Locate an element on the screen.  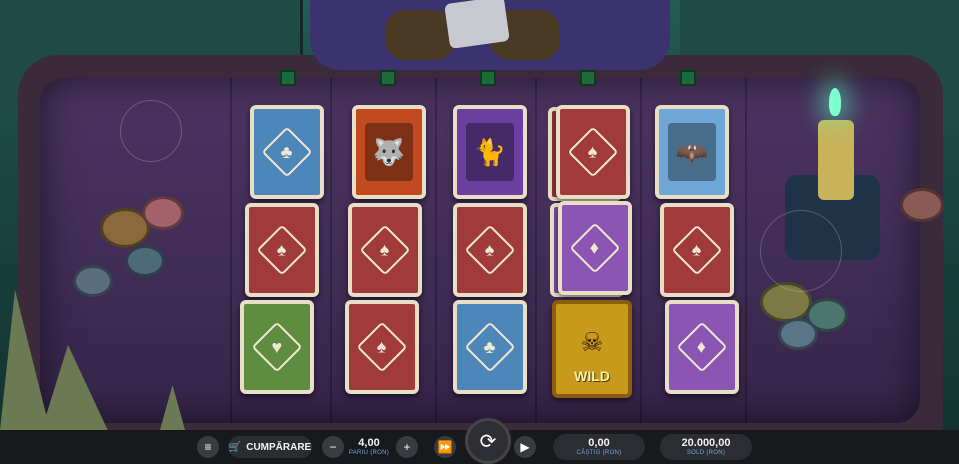
menu-icon: ≡ is located at coordinates (208, 447).